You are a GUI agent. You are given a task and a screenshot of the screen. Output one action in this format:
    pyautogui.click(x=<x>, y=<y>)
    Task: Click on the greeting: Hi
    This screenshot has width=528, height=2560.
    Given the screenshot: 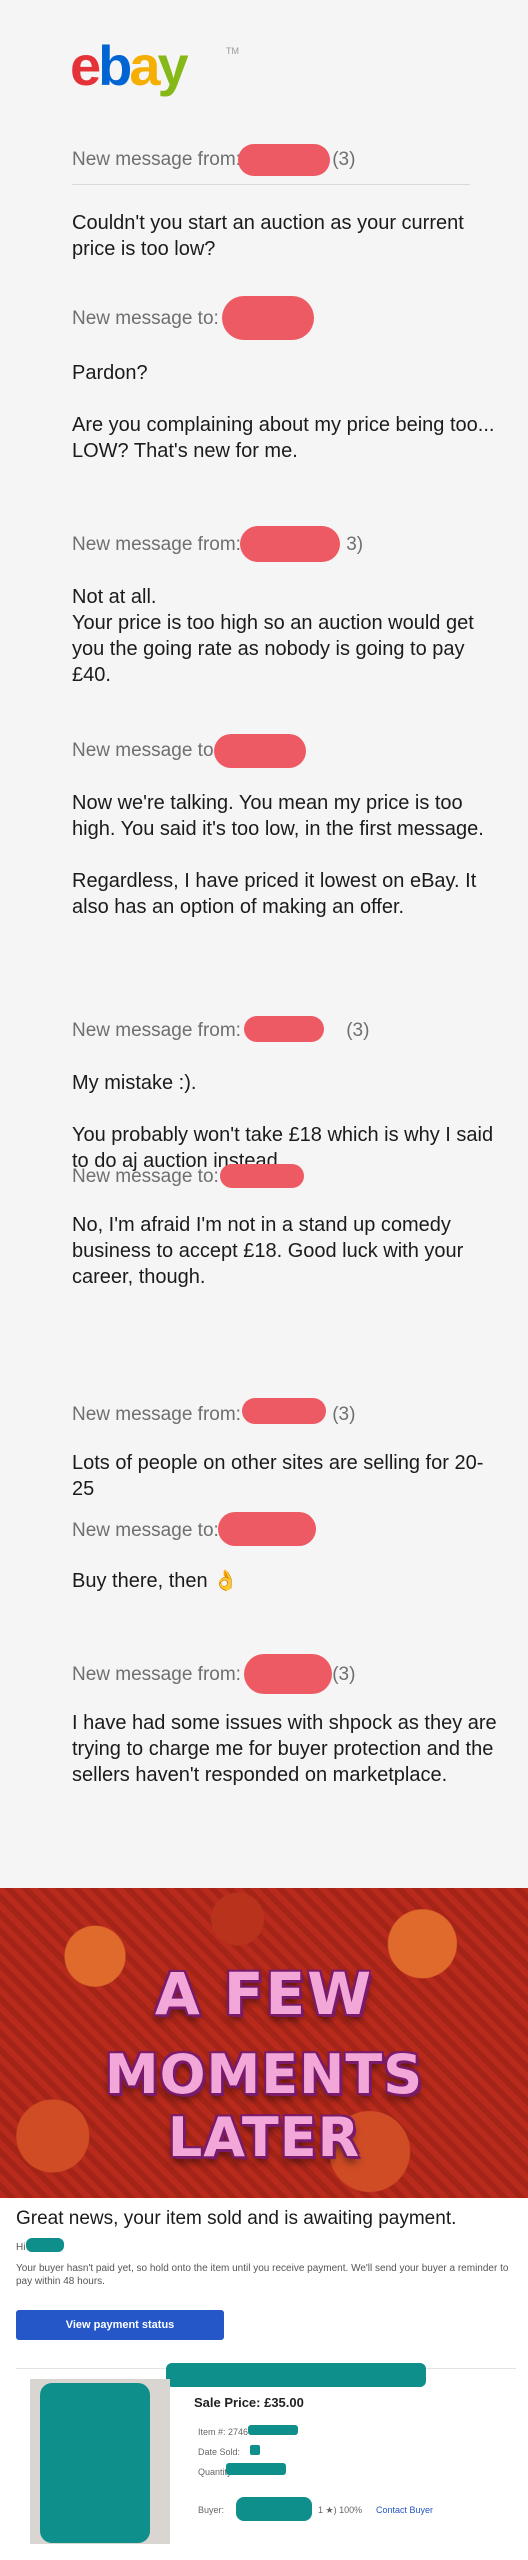 What is the action you would take?
    pyautogui.click(x=21, y=2247)
    